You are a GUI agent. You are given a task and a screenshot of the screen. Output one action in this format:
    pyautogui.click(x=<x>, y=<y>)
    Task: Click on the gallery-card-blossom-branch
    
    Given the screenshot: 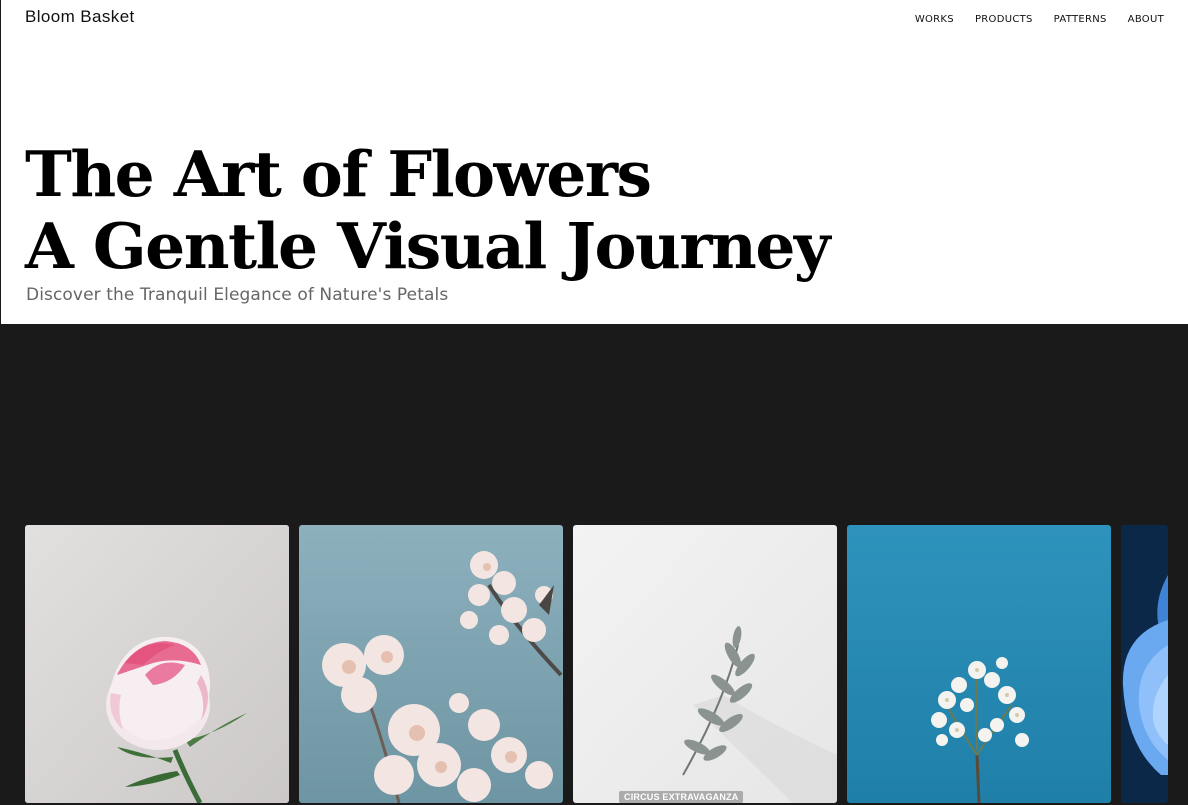 What is the action you would take?
    pyautogui.click(x=431, y=664)
    